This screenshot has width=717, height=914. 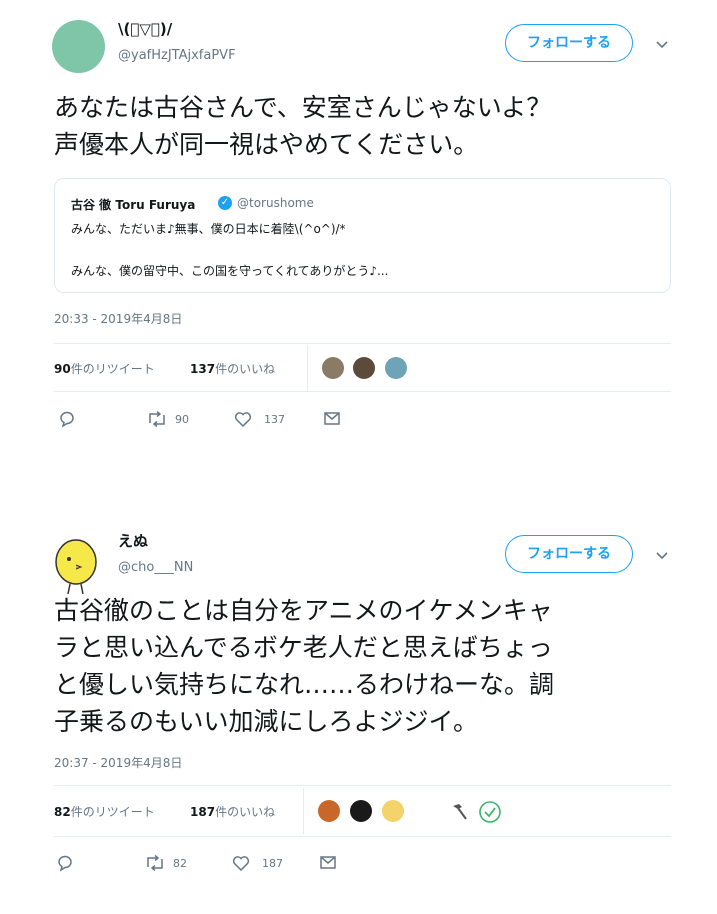 What do you see at coordinates (232, 368) in the screenshot?
I see `like-stat: 137件のいいね` at bounding box center [232, 368].